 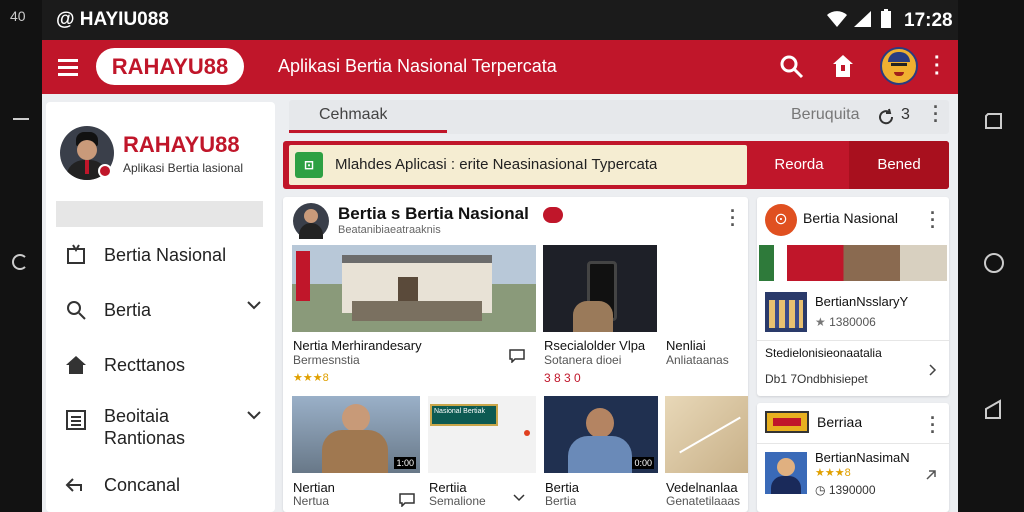 What do you see at coordinates (170, 66) in the screenshot?
I see `app-logo: RAHAYU88` at bounding box center [170, 66].